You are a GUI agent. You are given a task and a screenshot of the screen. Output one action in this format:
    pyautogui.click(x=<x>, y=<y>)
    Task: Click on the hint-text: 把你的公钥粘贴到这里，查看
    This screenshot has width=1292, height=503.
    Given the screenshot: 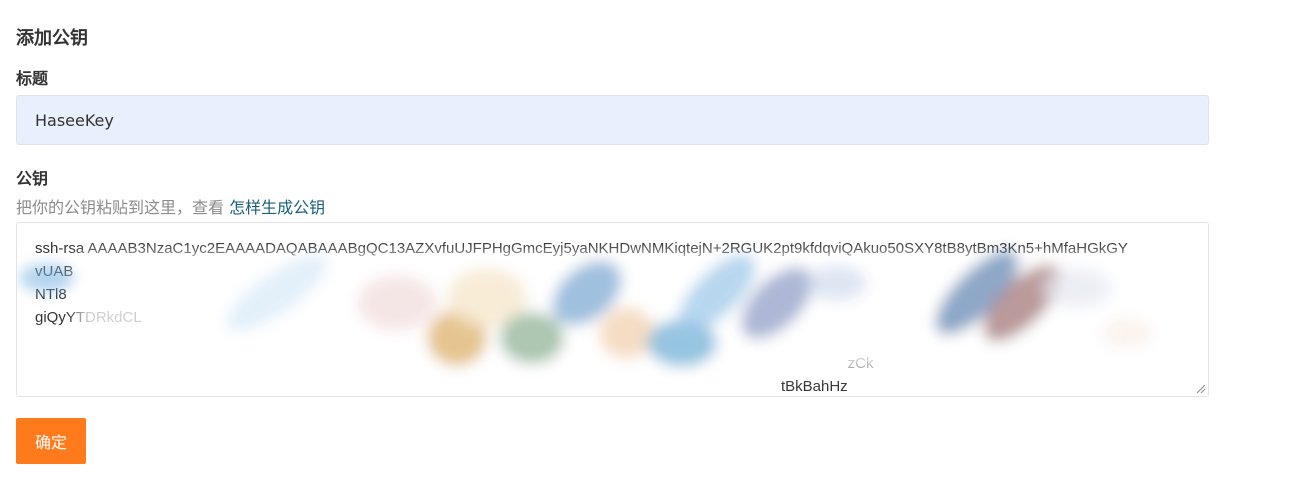 What is the action you would take?
    pyautogui.click(x=123, y=207)
    